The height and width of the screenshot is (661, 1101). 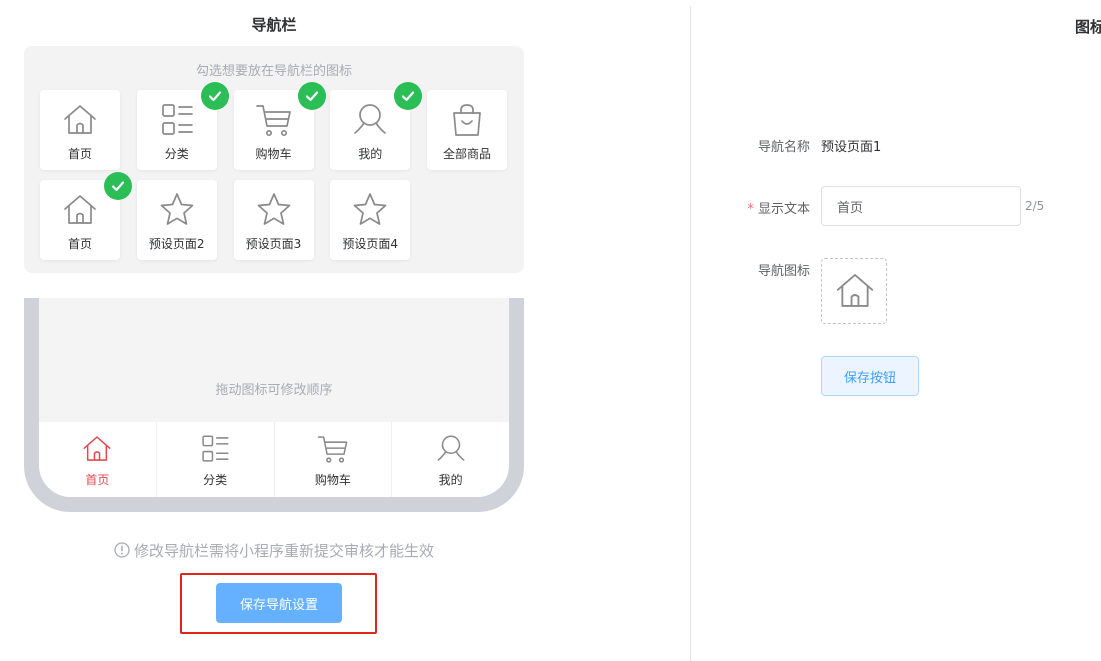 What do you see at coordinates (783, 147) in the screenshot?
I see `nav-name-label: 导航名称` at bounding box center [783, 147].